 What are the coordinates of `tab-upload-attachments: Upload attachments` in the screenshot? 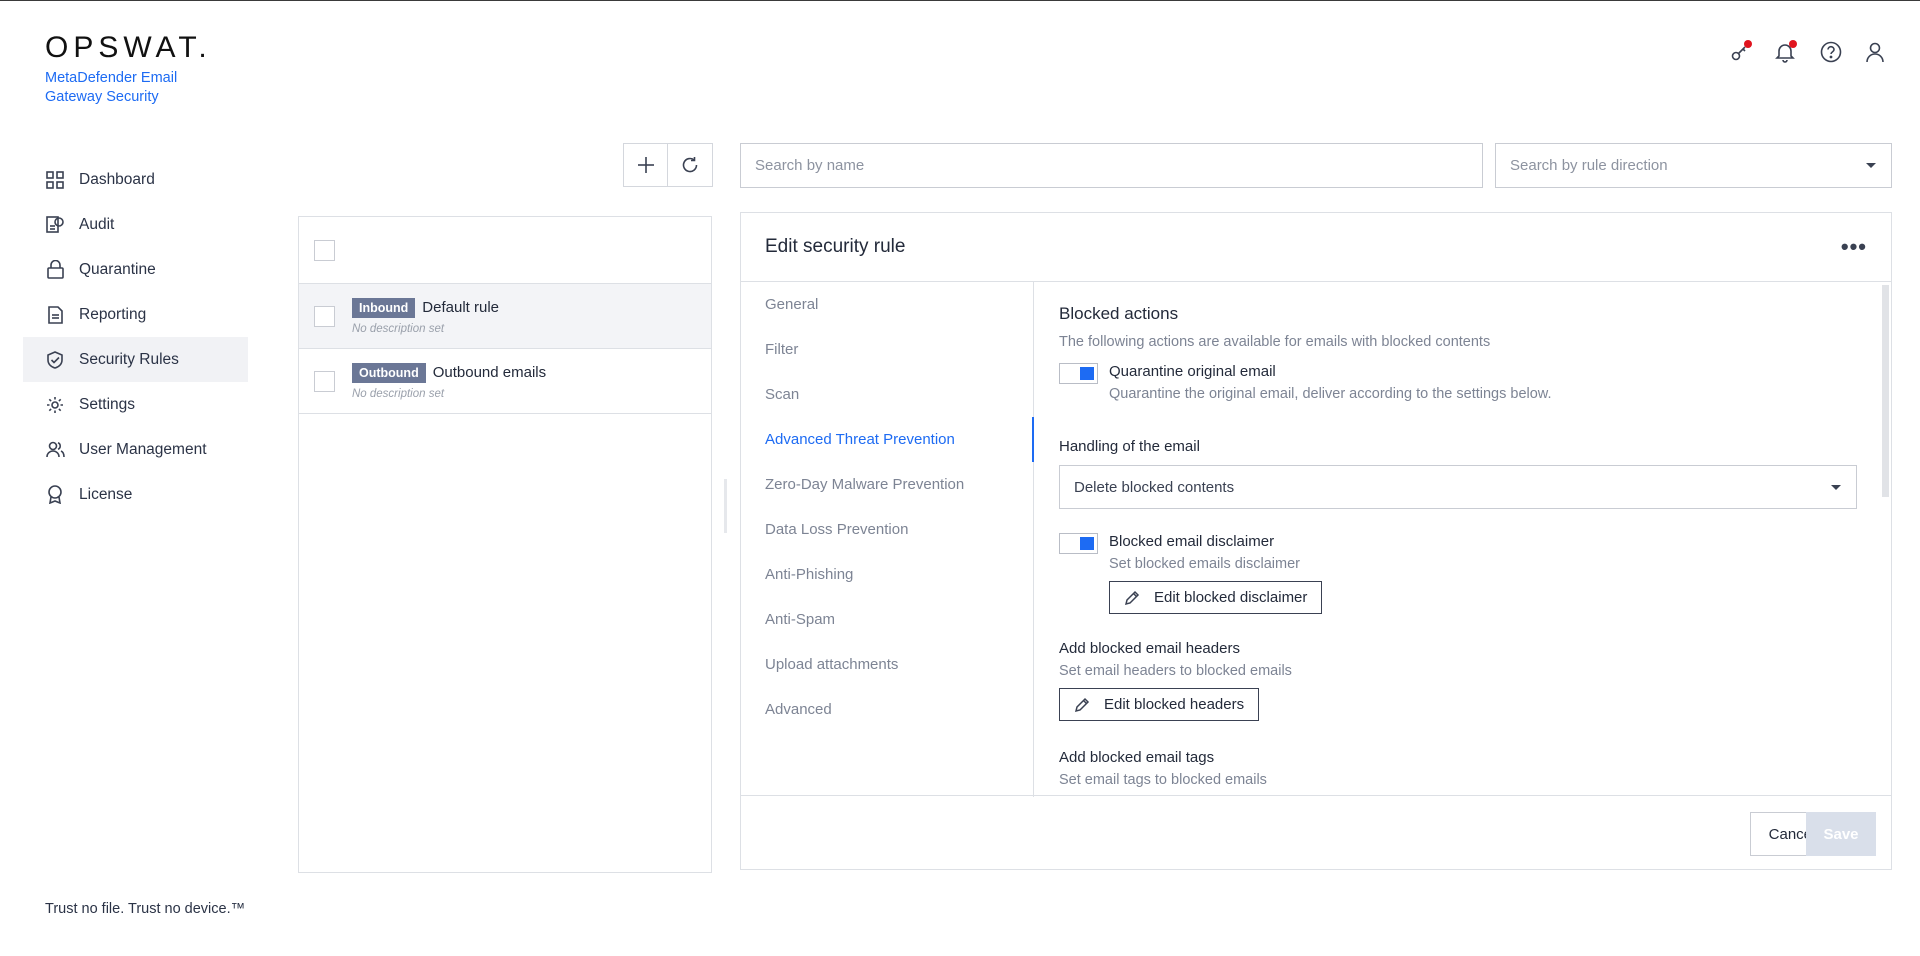 It's located at (887, 664).